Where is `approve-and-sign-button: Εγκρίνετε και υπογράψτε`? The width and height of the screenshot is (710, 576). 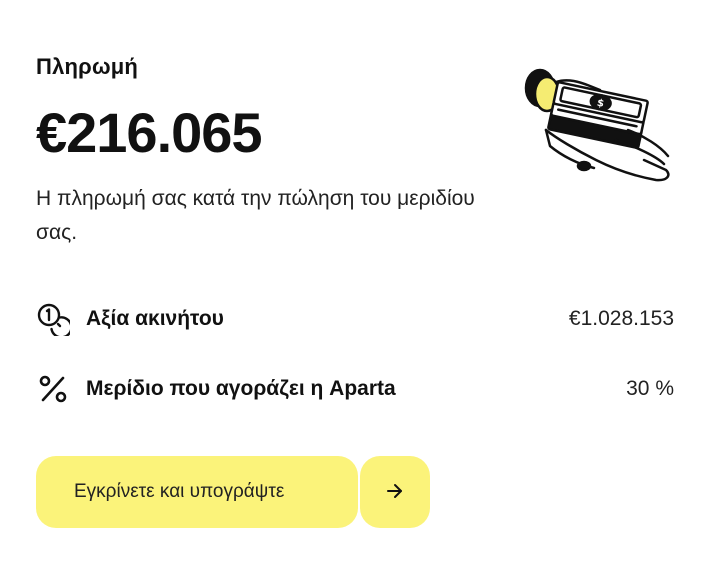
approve-and-sign-button: Εγκρίνετε και υπογράψτε is located at coordinates (197, 492).